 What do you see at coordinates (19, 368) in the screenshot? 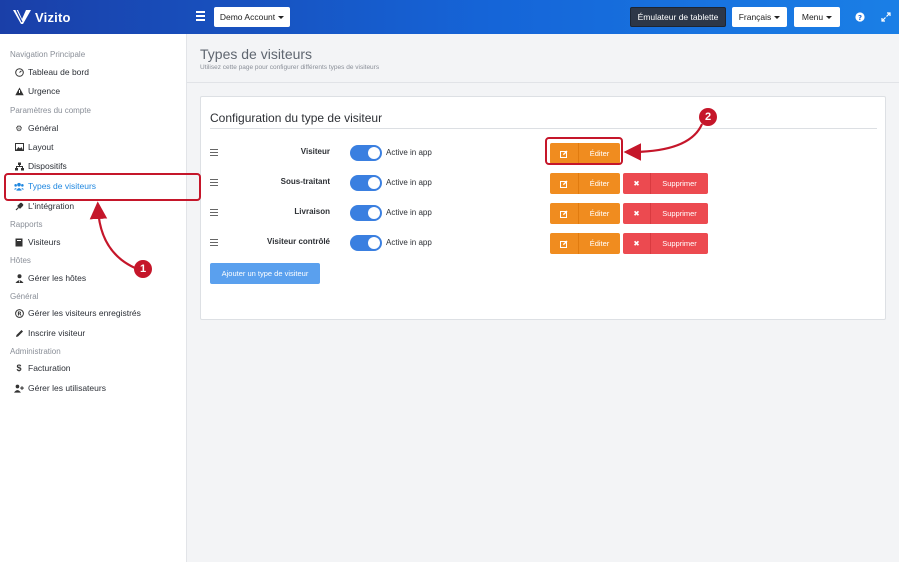
I see `dollar-icon: $` at bounding box center [19, 368].